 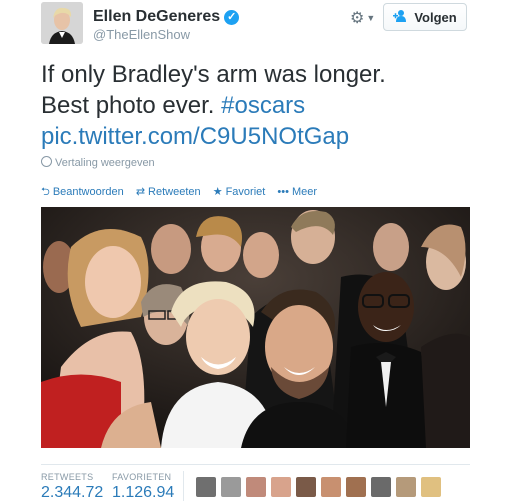 What do you see at coordinates (217, 192) in the screenshot?
I see `star-icon: ★` at bounding box center [217, 192].